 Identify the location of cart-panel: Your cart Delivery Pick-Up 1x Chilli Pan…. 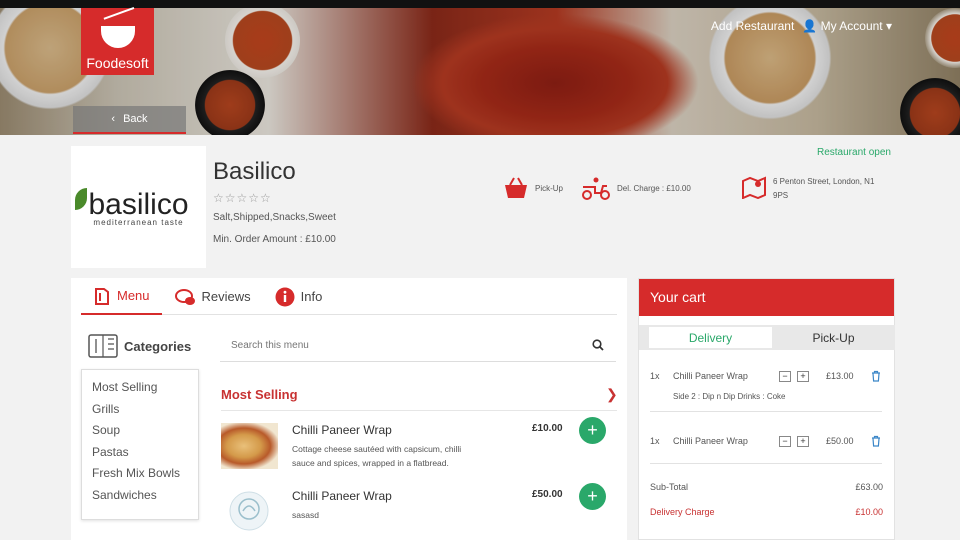
(766, 409).